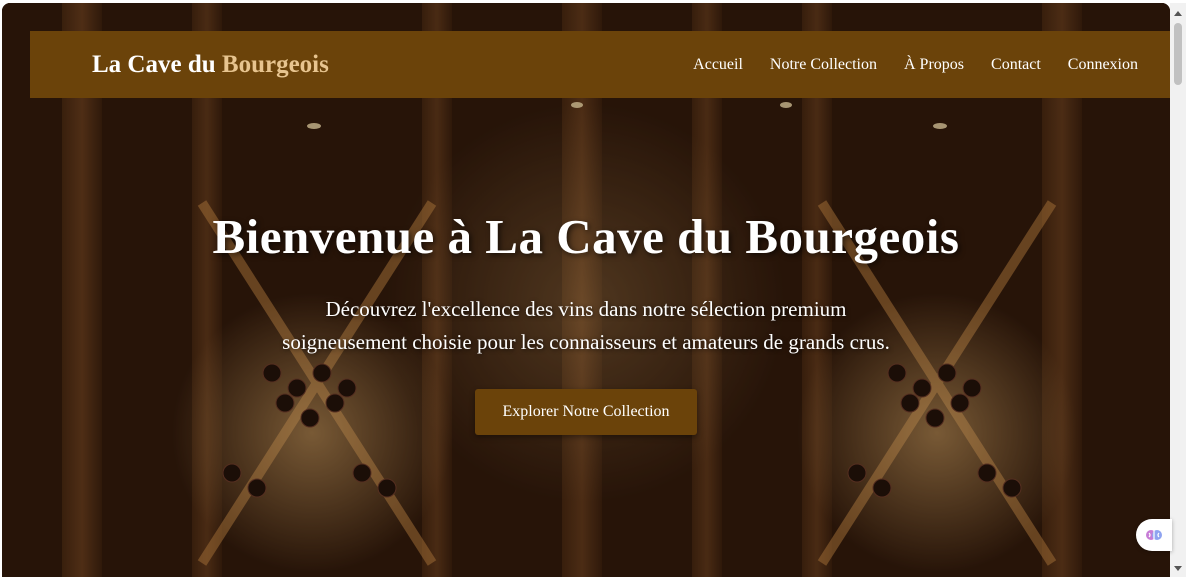 This screenshot has height=577, width=1187. Describe the element at coordinates (934, 65) in the screenshot. I see `nav-link-a-propos: À Propos` at that location.